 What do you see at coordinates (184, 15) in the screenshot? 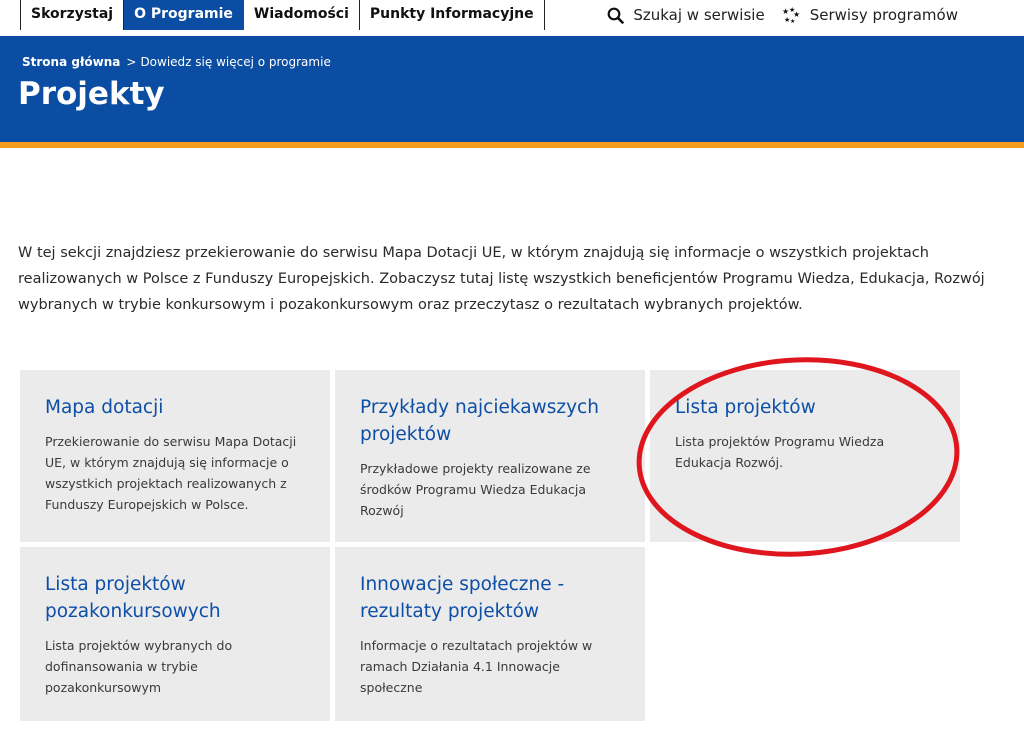
I see `nav-item-o-programie: O Programie` at bounding box center [184, 15].